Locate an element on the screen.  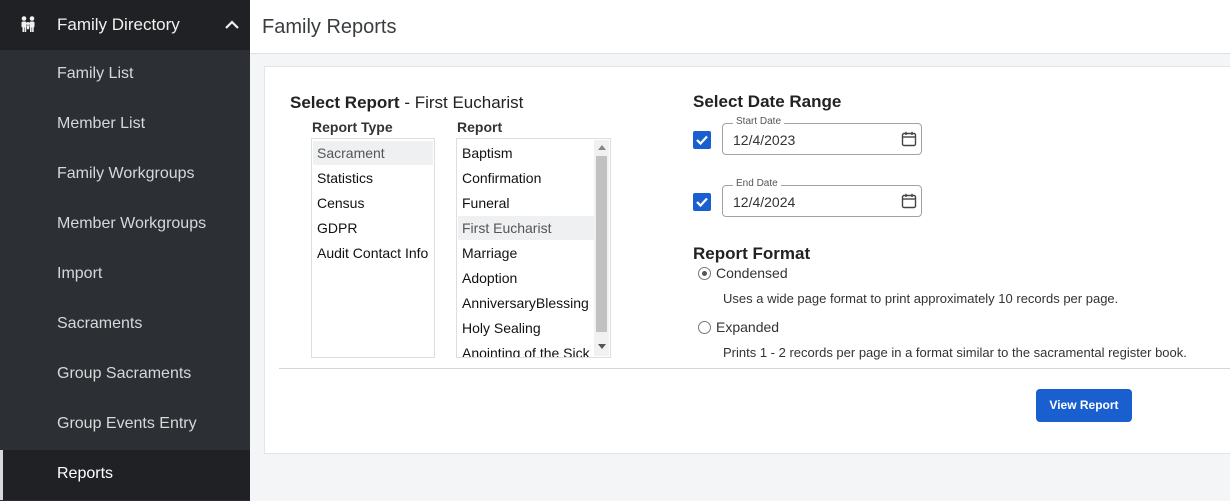
sidebar-item-label: Family List is located at coordinates (95, 73).